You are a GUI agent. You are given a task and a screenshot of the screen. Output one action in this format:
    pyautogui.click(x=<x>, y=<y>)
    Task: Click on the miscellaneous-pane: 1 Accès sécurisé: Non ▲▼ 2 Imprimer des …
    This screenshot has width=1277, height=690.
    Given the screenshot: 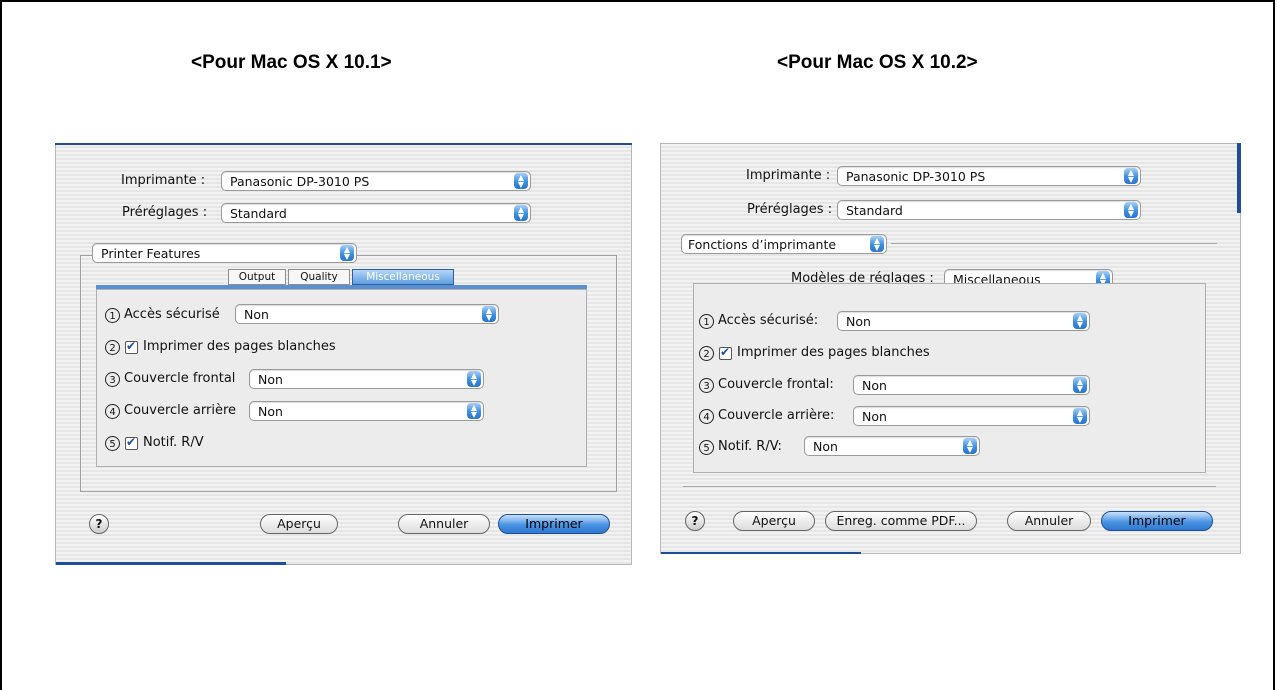 What is the action you would take?
    pyautogui.click(x=949, y=378)
    